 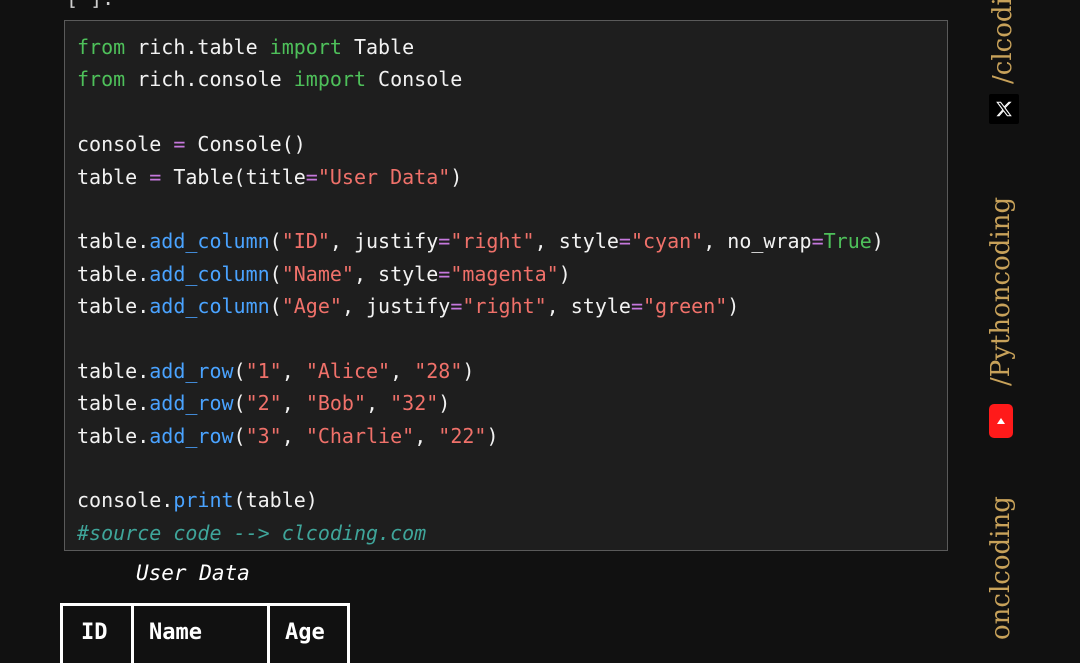 I want to click on code-line: table.add_row("1", "Alice", "28"), so click(x=480, y=371).